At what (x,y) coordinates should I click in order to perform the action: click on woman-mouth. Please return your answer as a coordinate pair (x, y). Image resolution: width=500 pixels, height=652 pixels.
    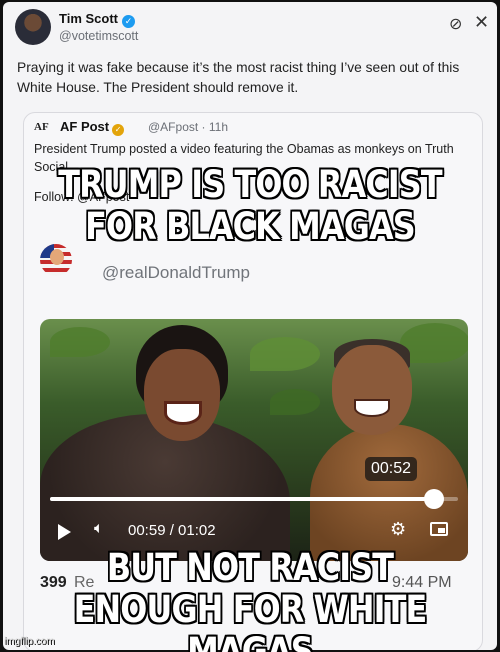
    Looking at the image, I should click on (183, 413).